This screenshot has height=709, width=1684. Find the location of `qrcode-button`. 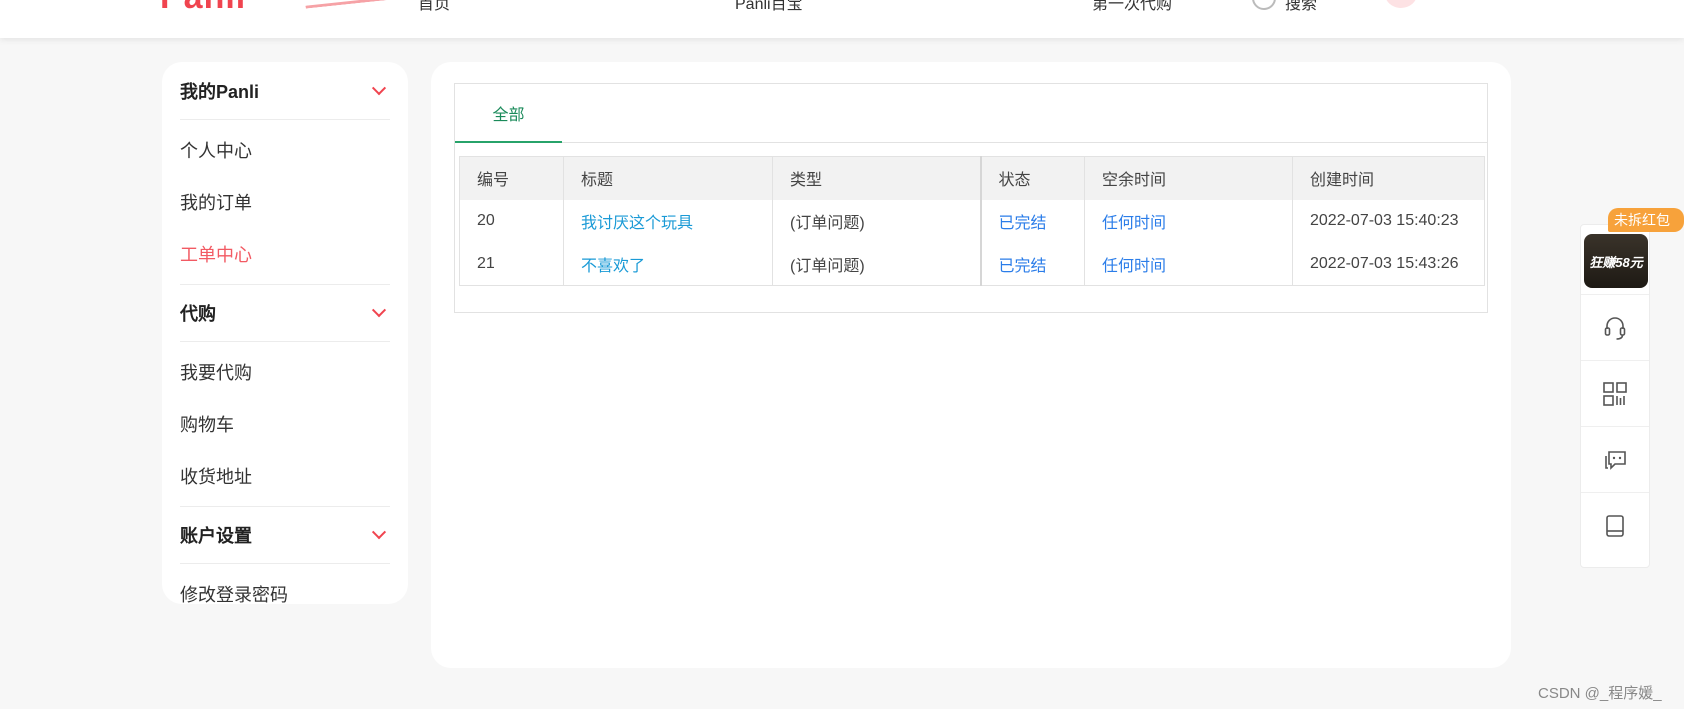

qrcode-button is located at coordinates (1615, 394).